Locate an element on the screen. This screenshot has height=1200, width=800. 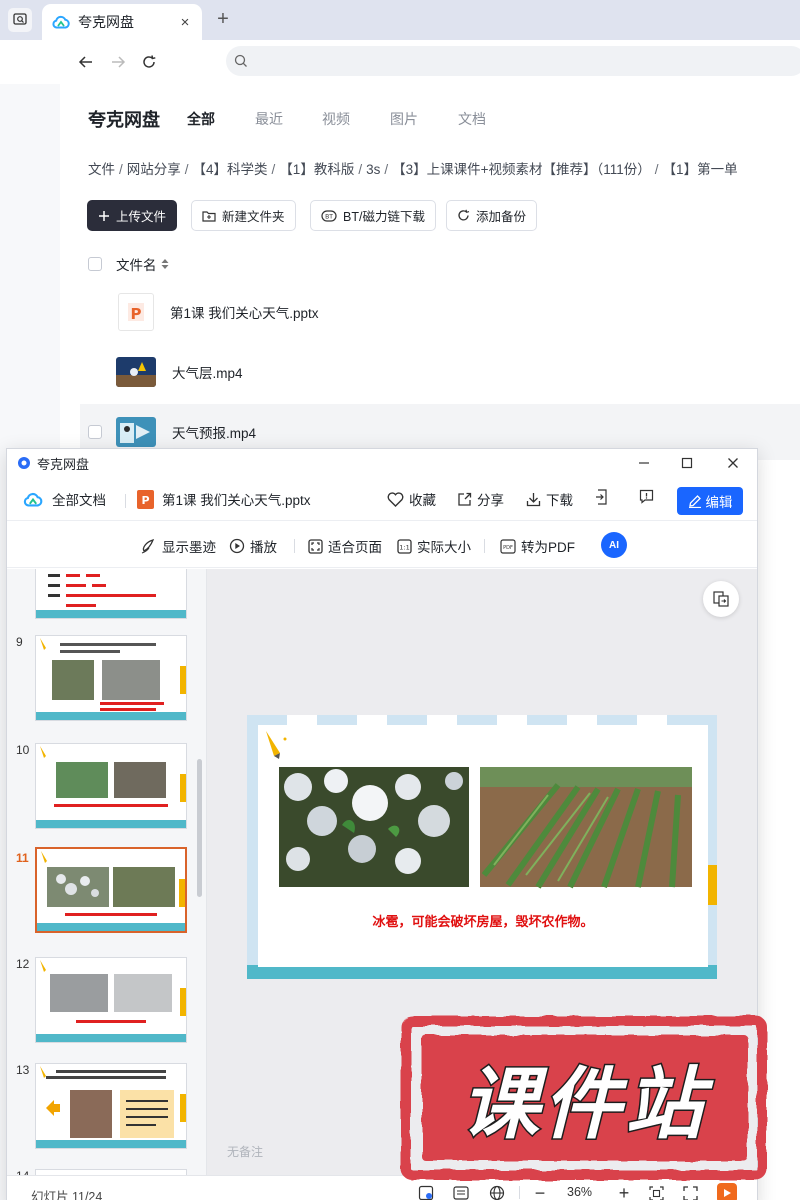
address-bar is located at coordinates (513, 61).